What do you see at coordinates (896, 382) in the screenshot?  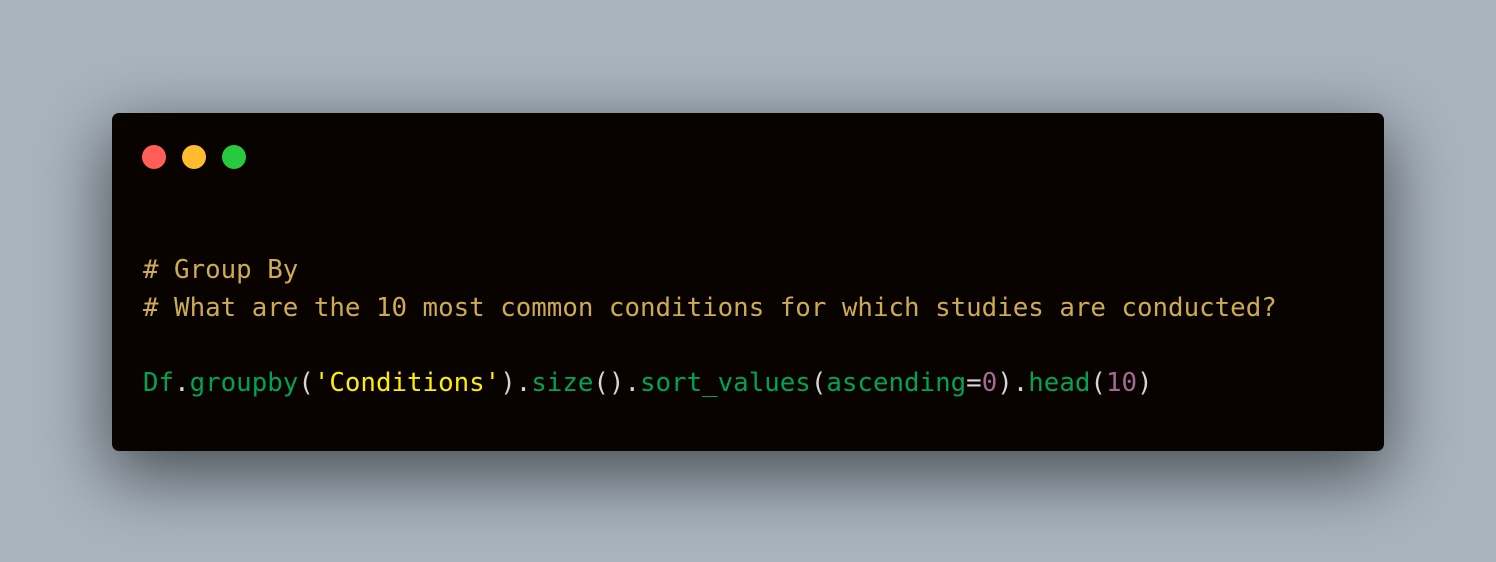 I see `keyword-arg-token: ascending` at bounding box center [896, 382].